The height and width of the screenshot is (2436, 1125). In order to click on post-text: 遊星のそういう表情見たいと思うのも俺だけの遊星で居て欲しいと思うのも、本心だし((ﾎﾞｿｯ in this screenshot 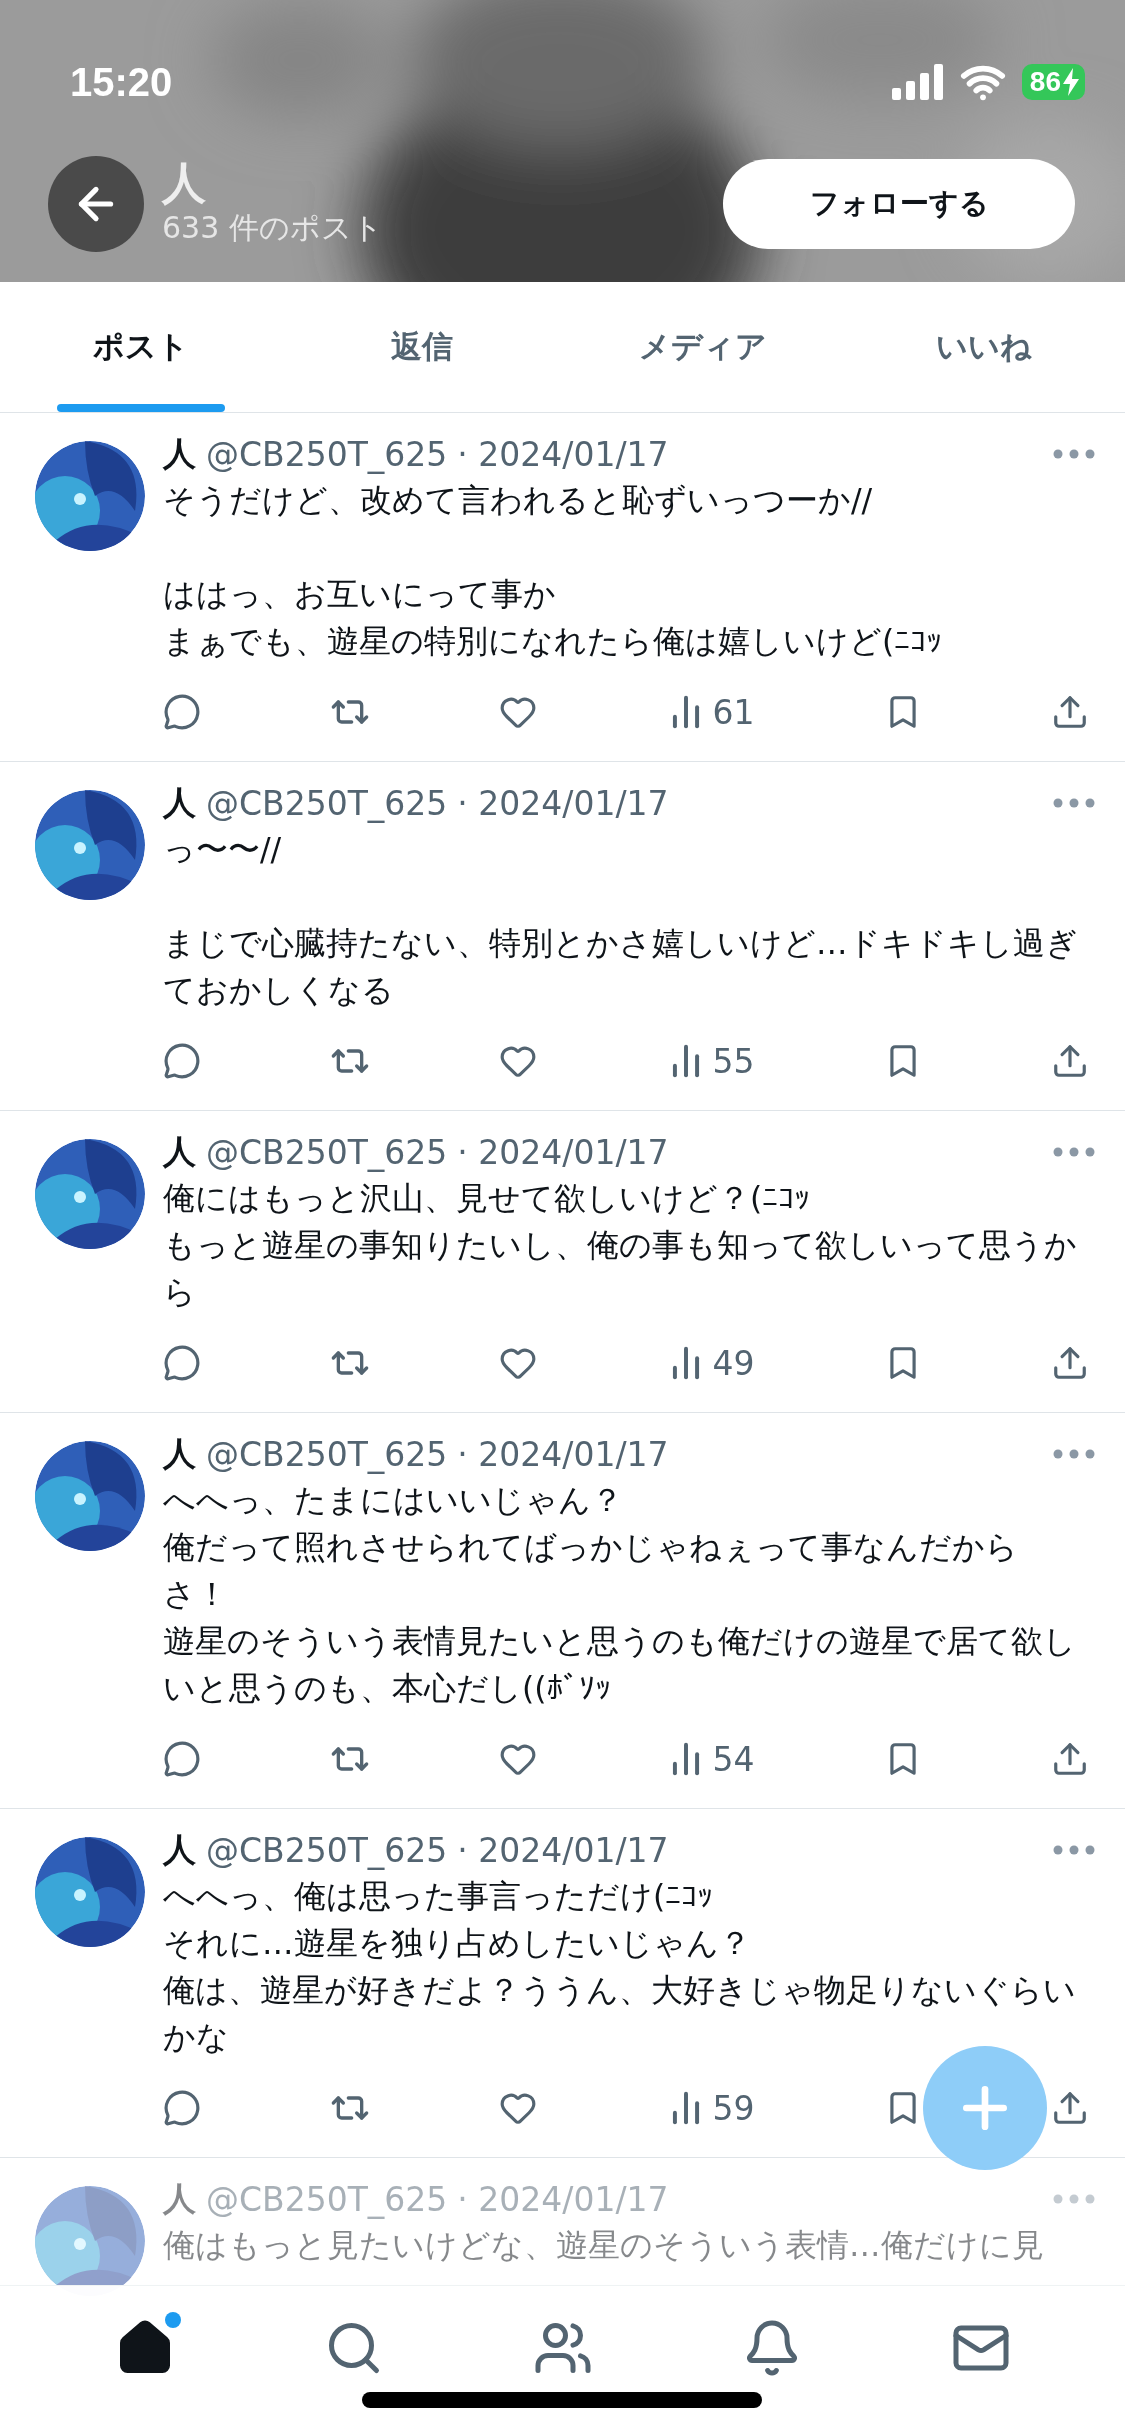, I will do `click(620, 1665)`.